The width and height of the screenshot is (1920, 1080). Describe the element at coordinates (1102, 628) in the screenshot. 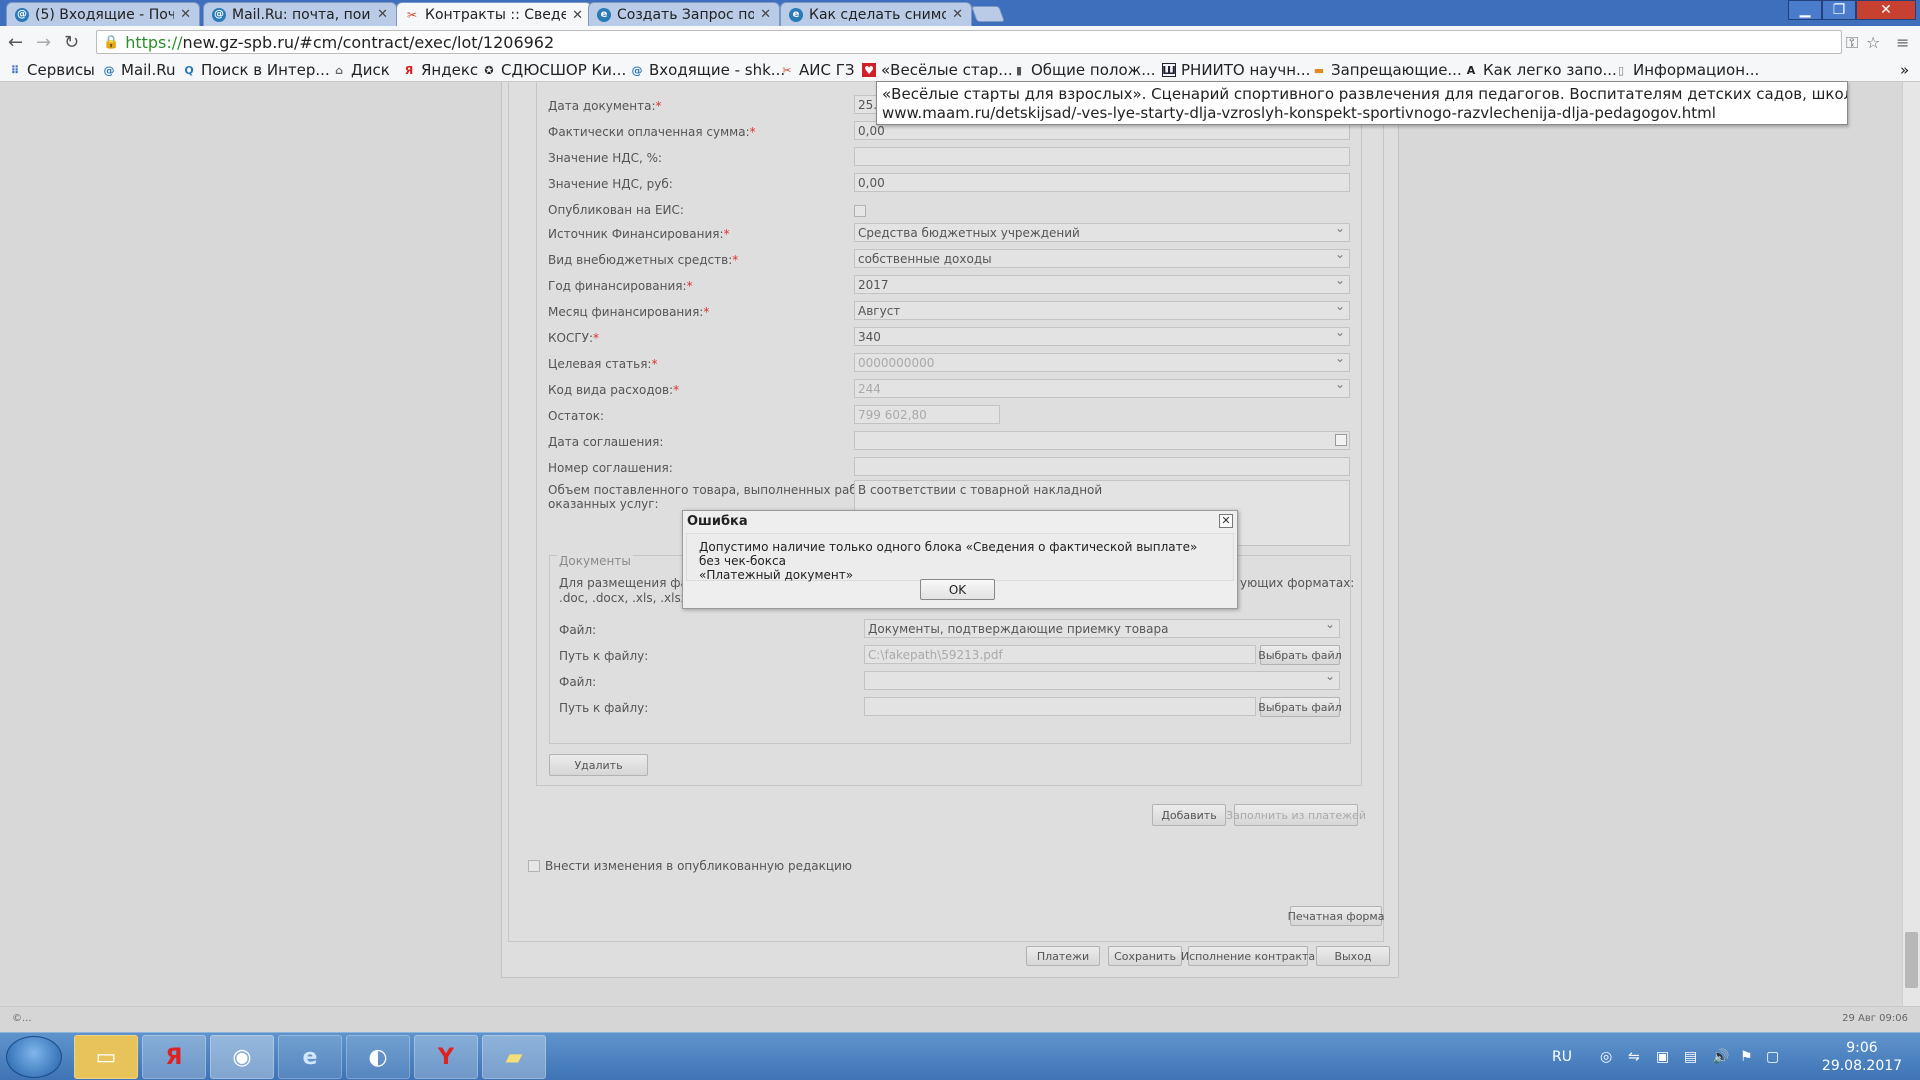

I see `file-type-select-1: Документы, подтверждающие приемку товара` at that location.